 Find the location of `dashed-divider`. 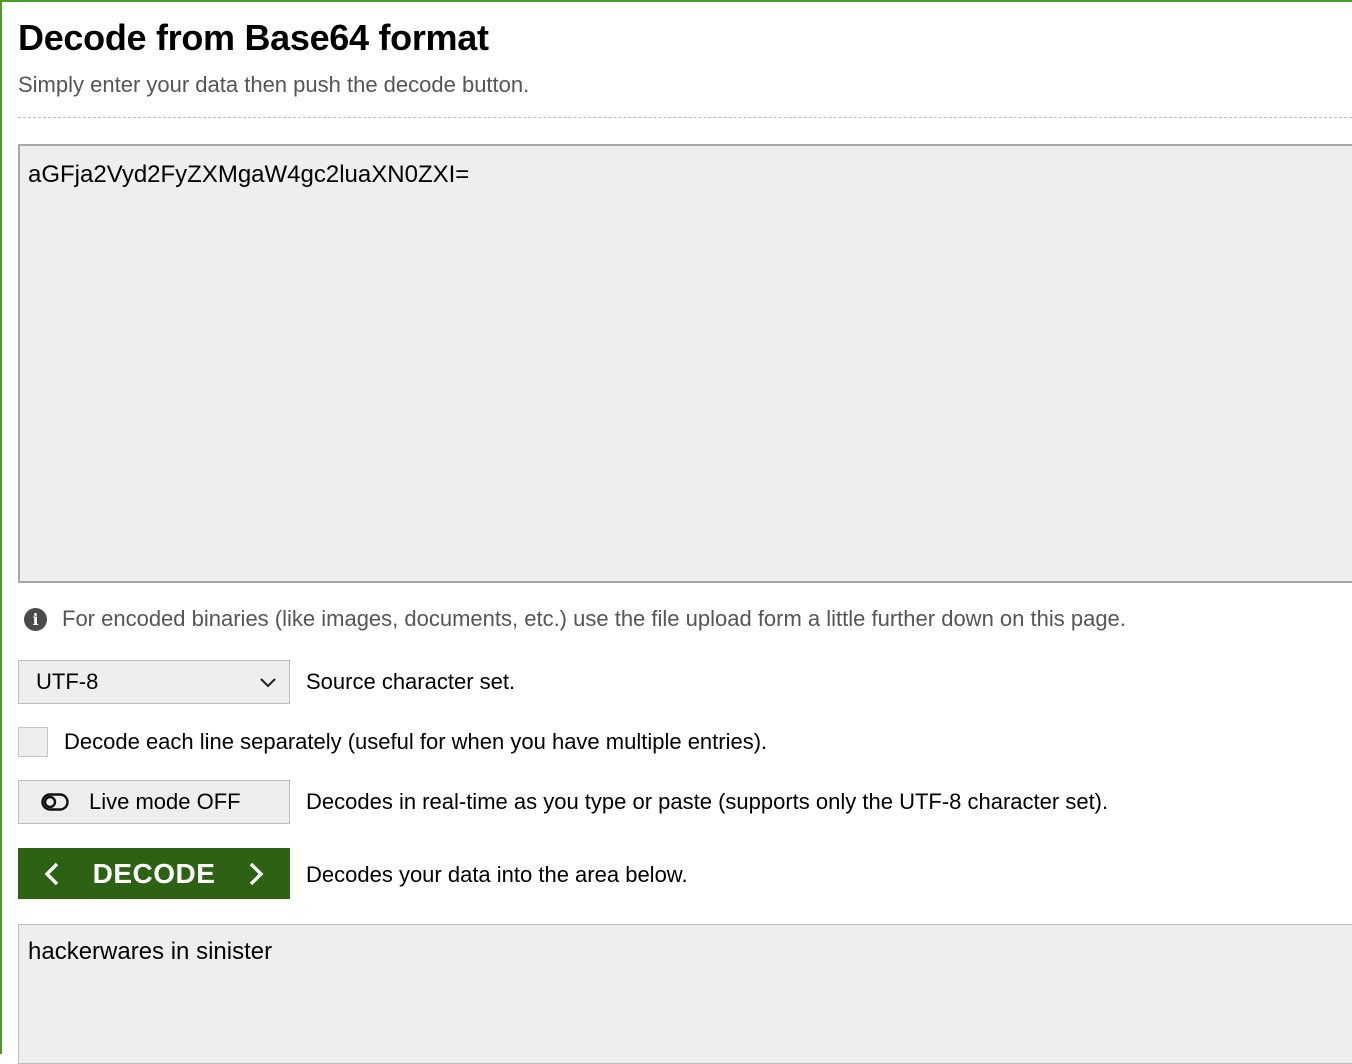

dashed-divider is located at coordinates (685, 117).